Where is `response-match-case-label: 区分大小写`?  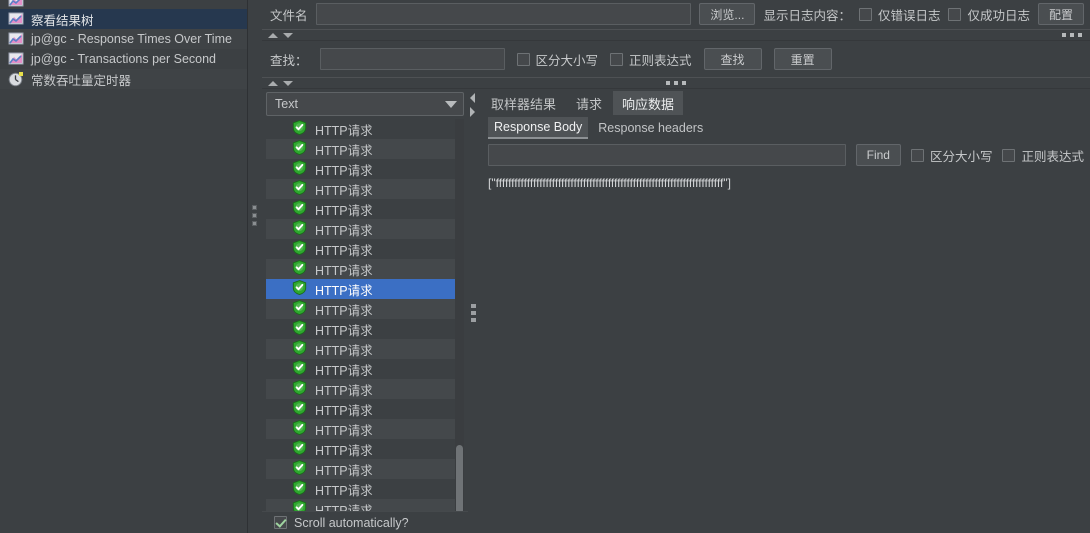 response-match-case-label: 区分大小写 is located at coordinates (961, 156).